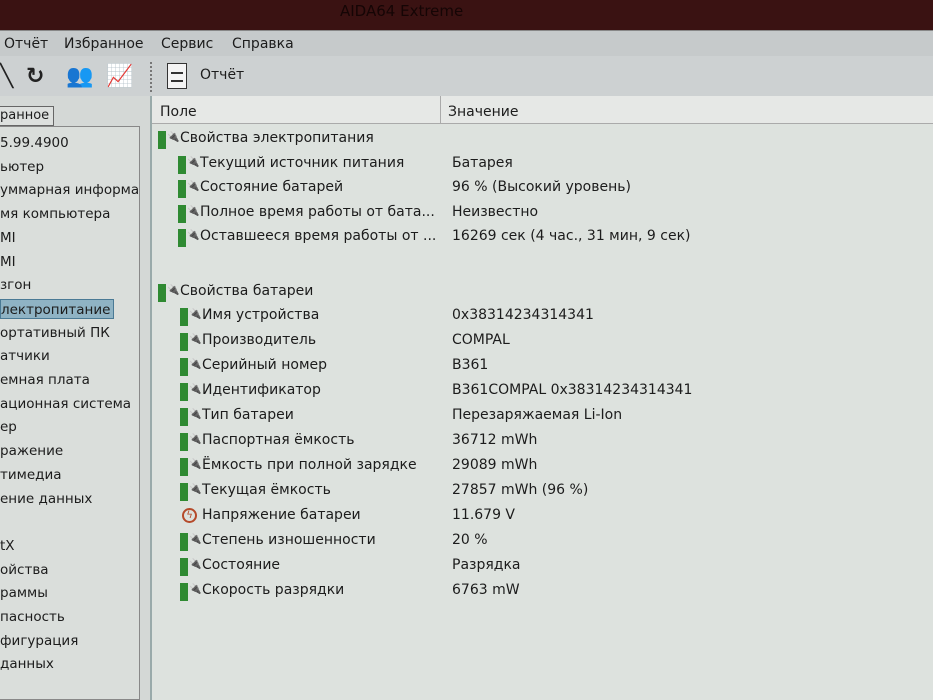 The image size is (933, 700). Describe the element at coordinates (187, 44) in the screenshot. I see `menu-service: Сервис` at that location.